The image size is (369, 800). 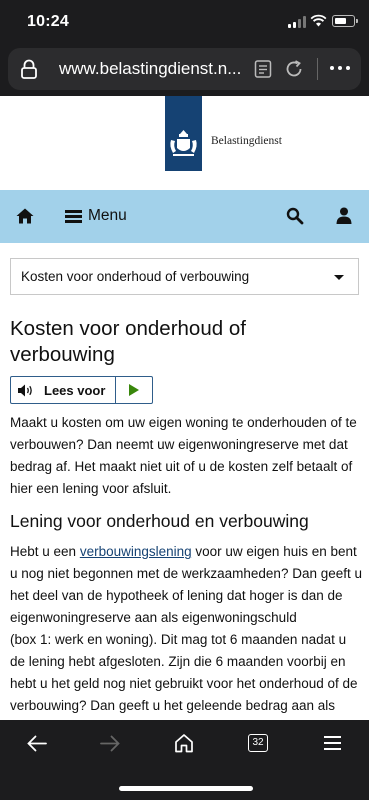 What do you see at coordinates (184, 216) in the screenshot?
I see `site-nav-bar: Menu` at bounding box center [184, 216].